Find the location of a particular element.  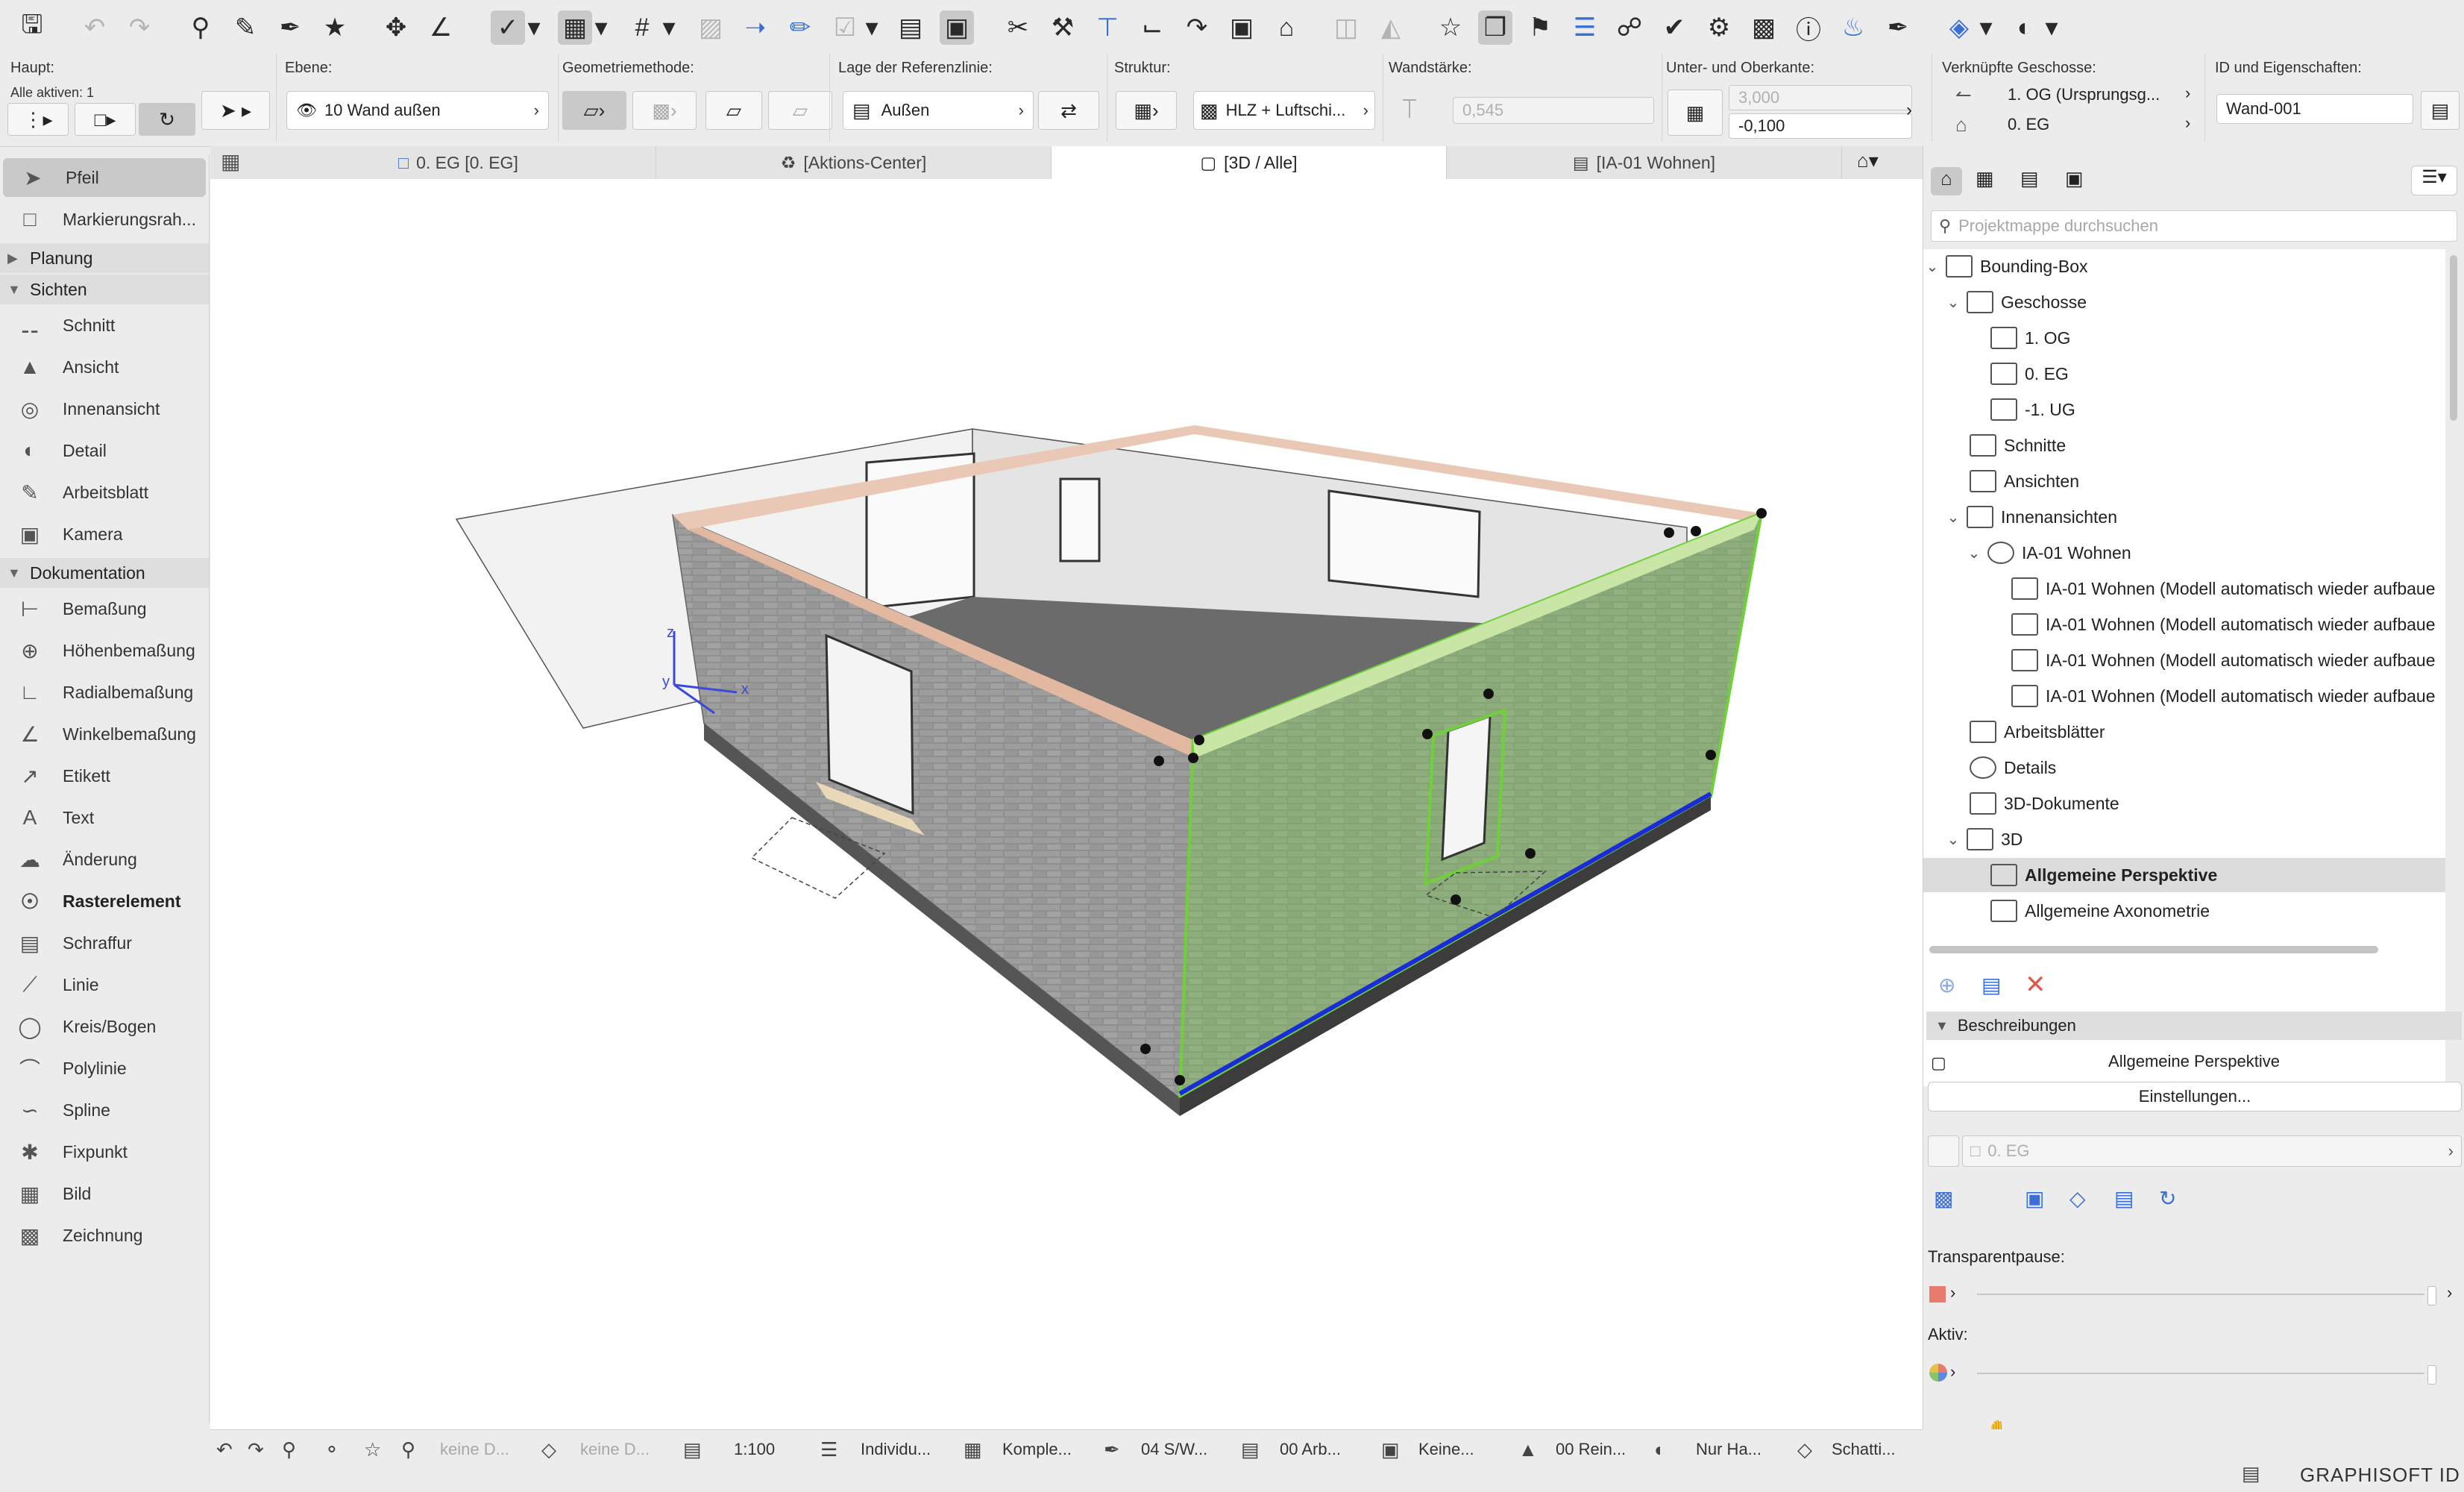

render-icon: ☍ is located at coordinates (1629, 27).